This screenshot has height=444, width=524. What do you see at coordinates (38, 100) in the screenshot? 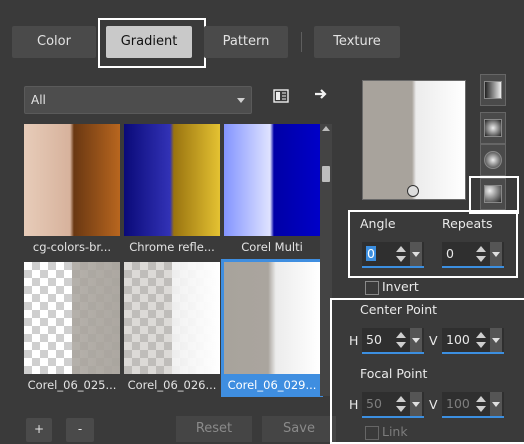
I see `category-dropdown-value: All` at bounding box center [38, 100].